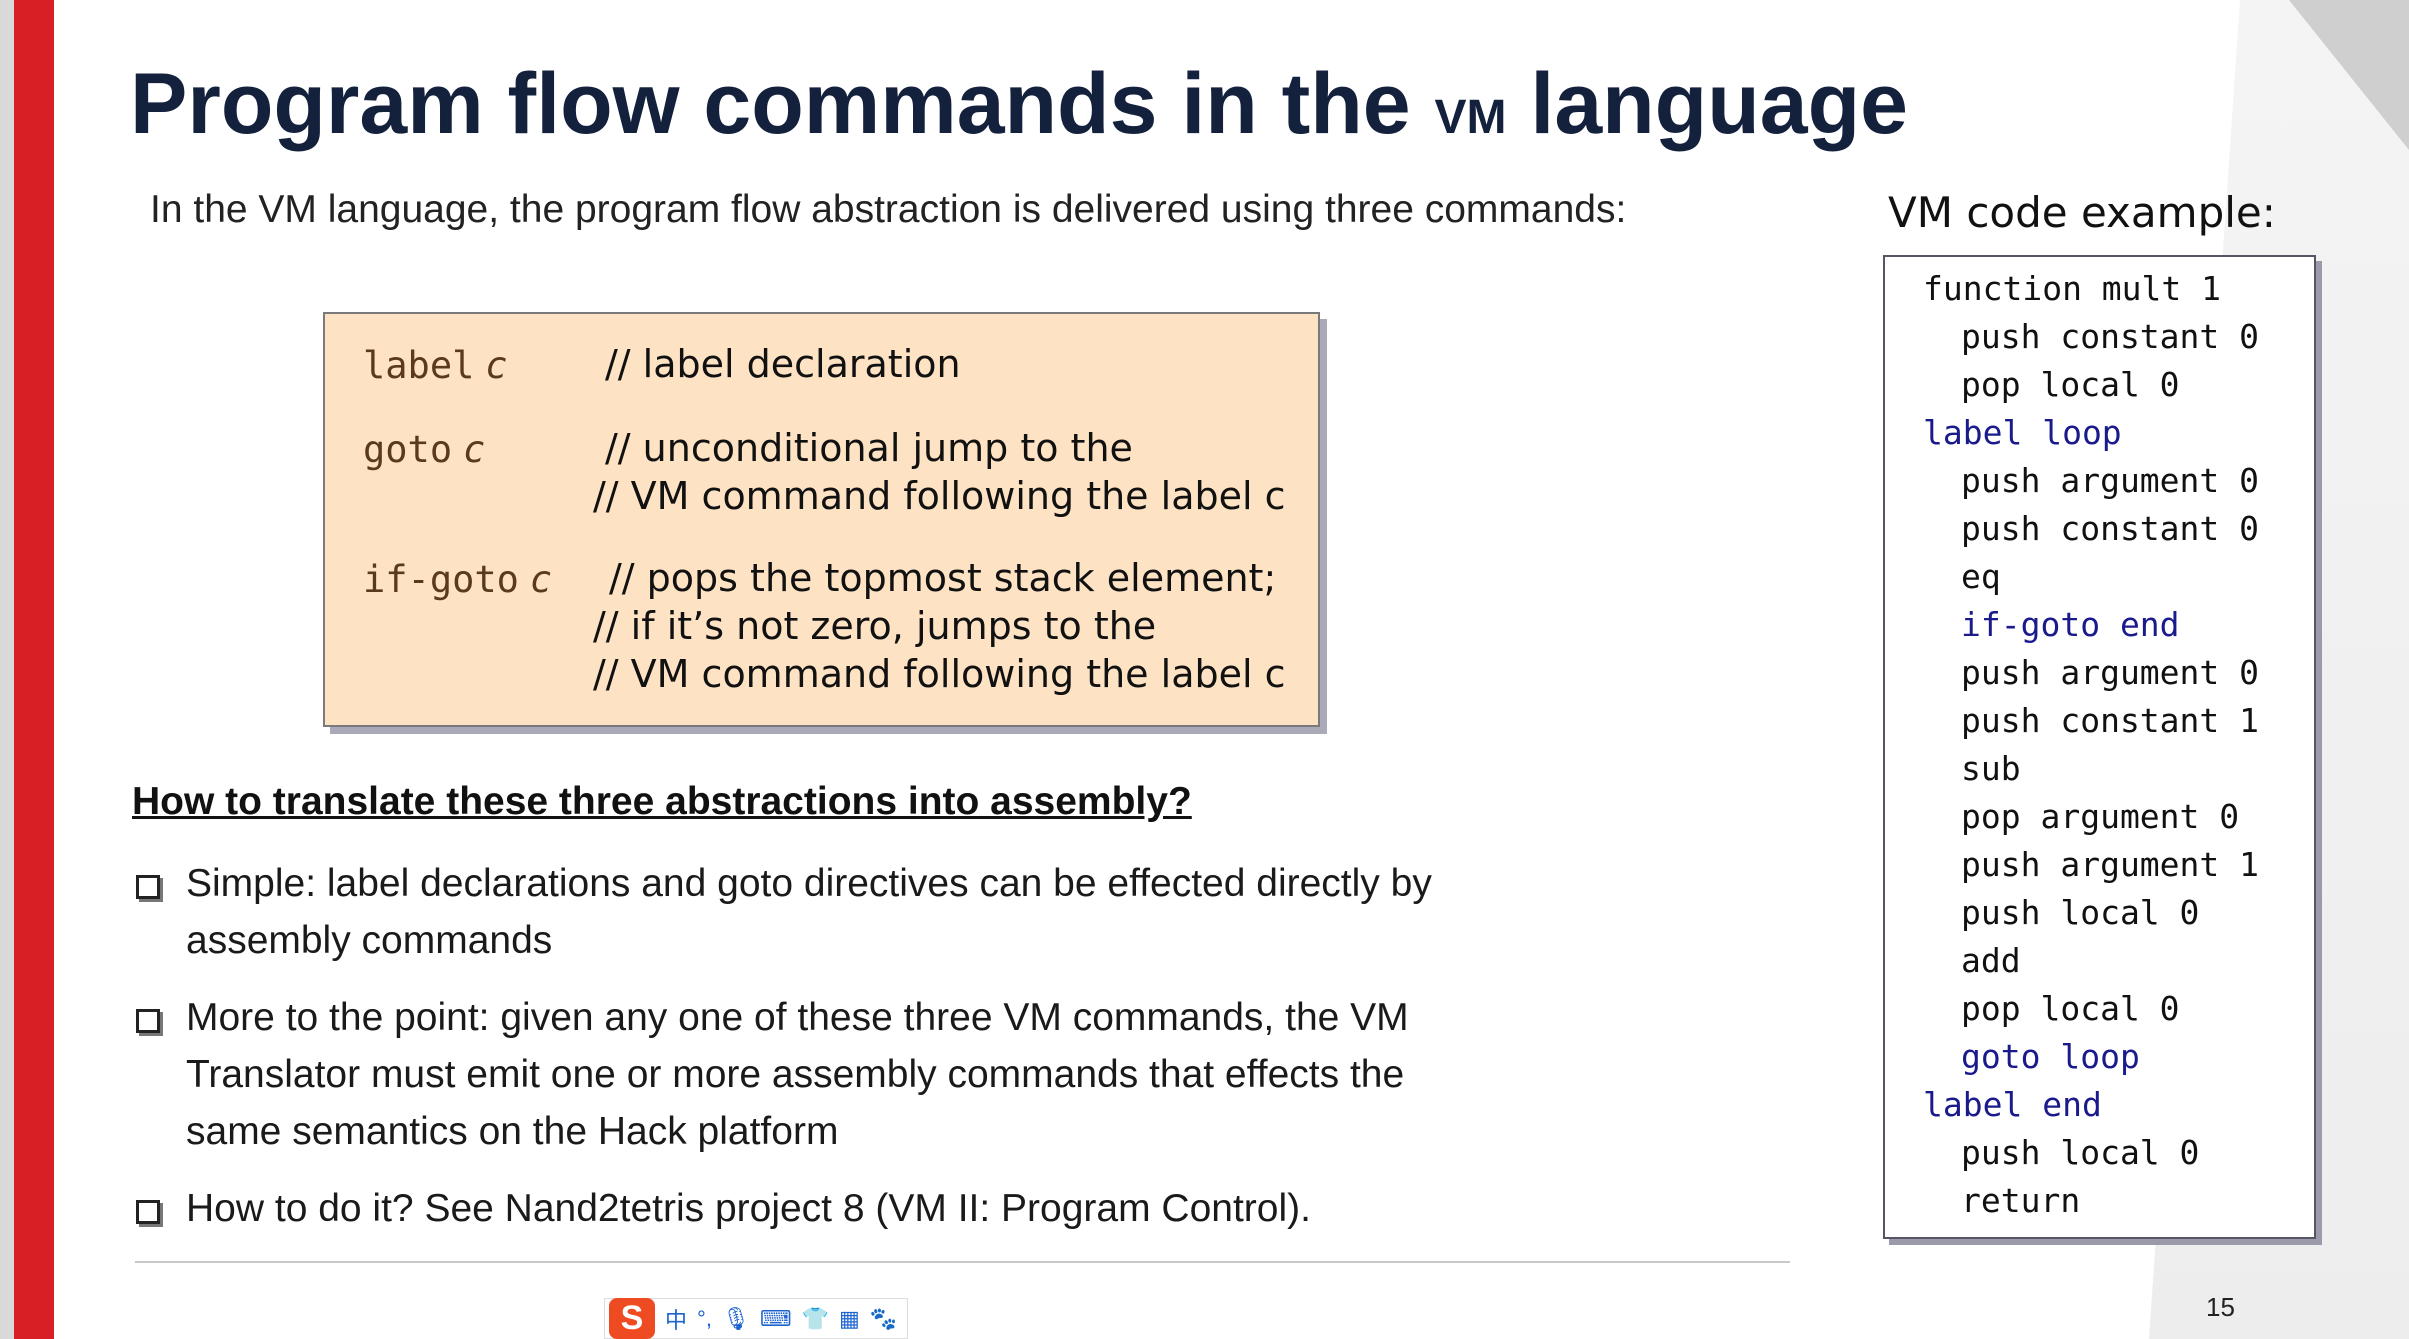 The height and width of the screenshot is (1339, 2409). Describe the element at coordinates (2070, 624) in the screenshot. I see `code-line-keyword: if-goto end` at that location.